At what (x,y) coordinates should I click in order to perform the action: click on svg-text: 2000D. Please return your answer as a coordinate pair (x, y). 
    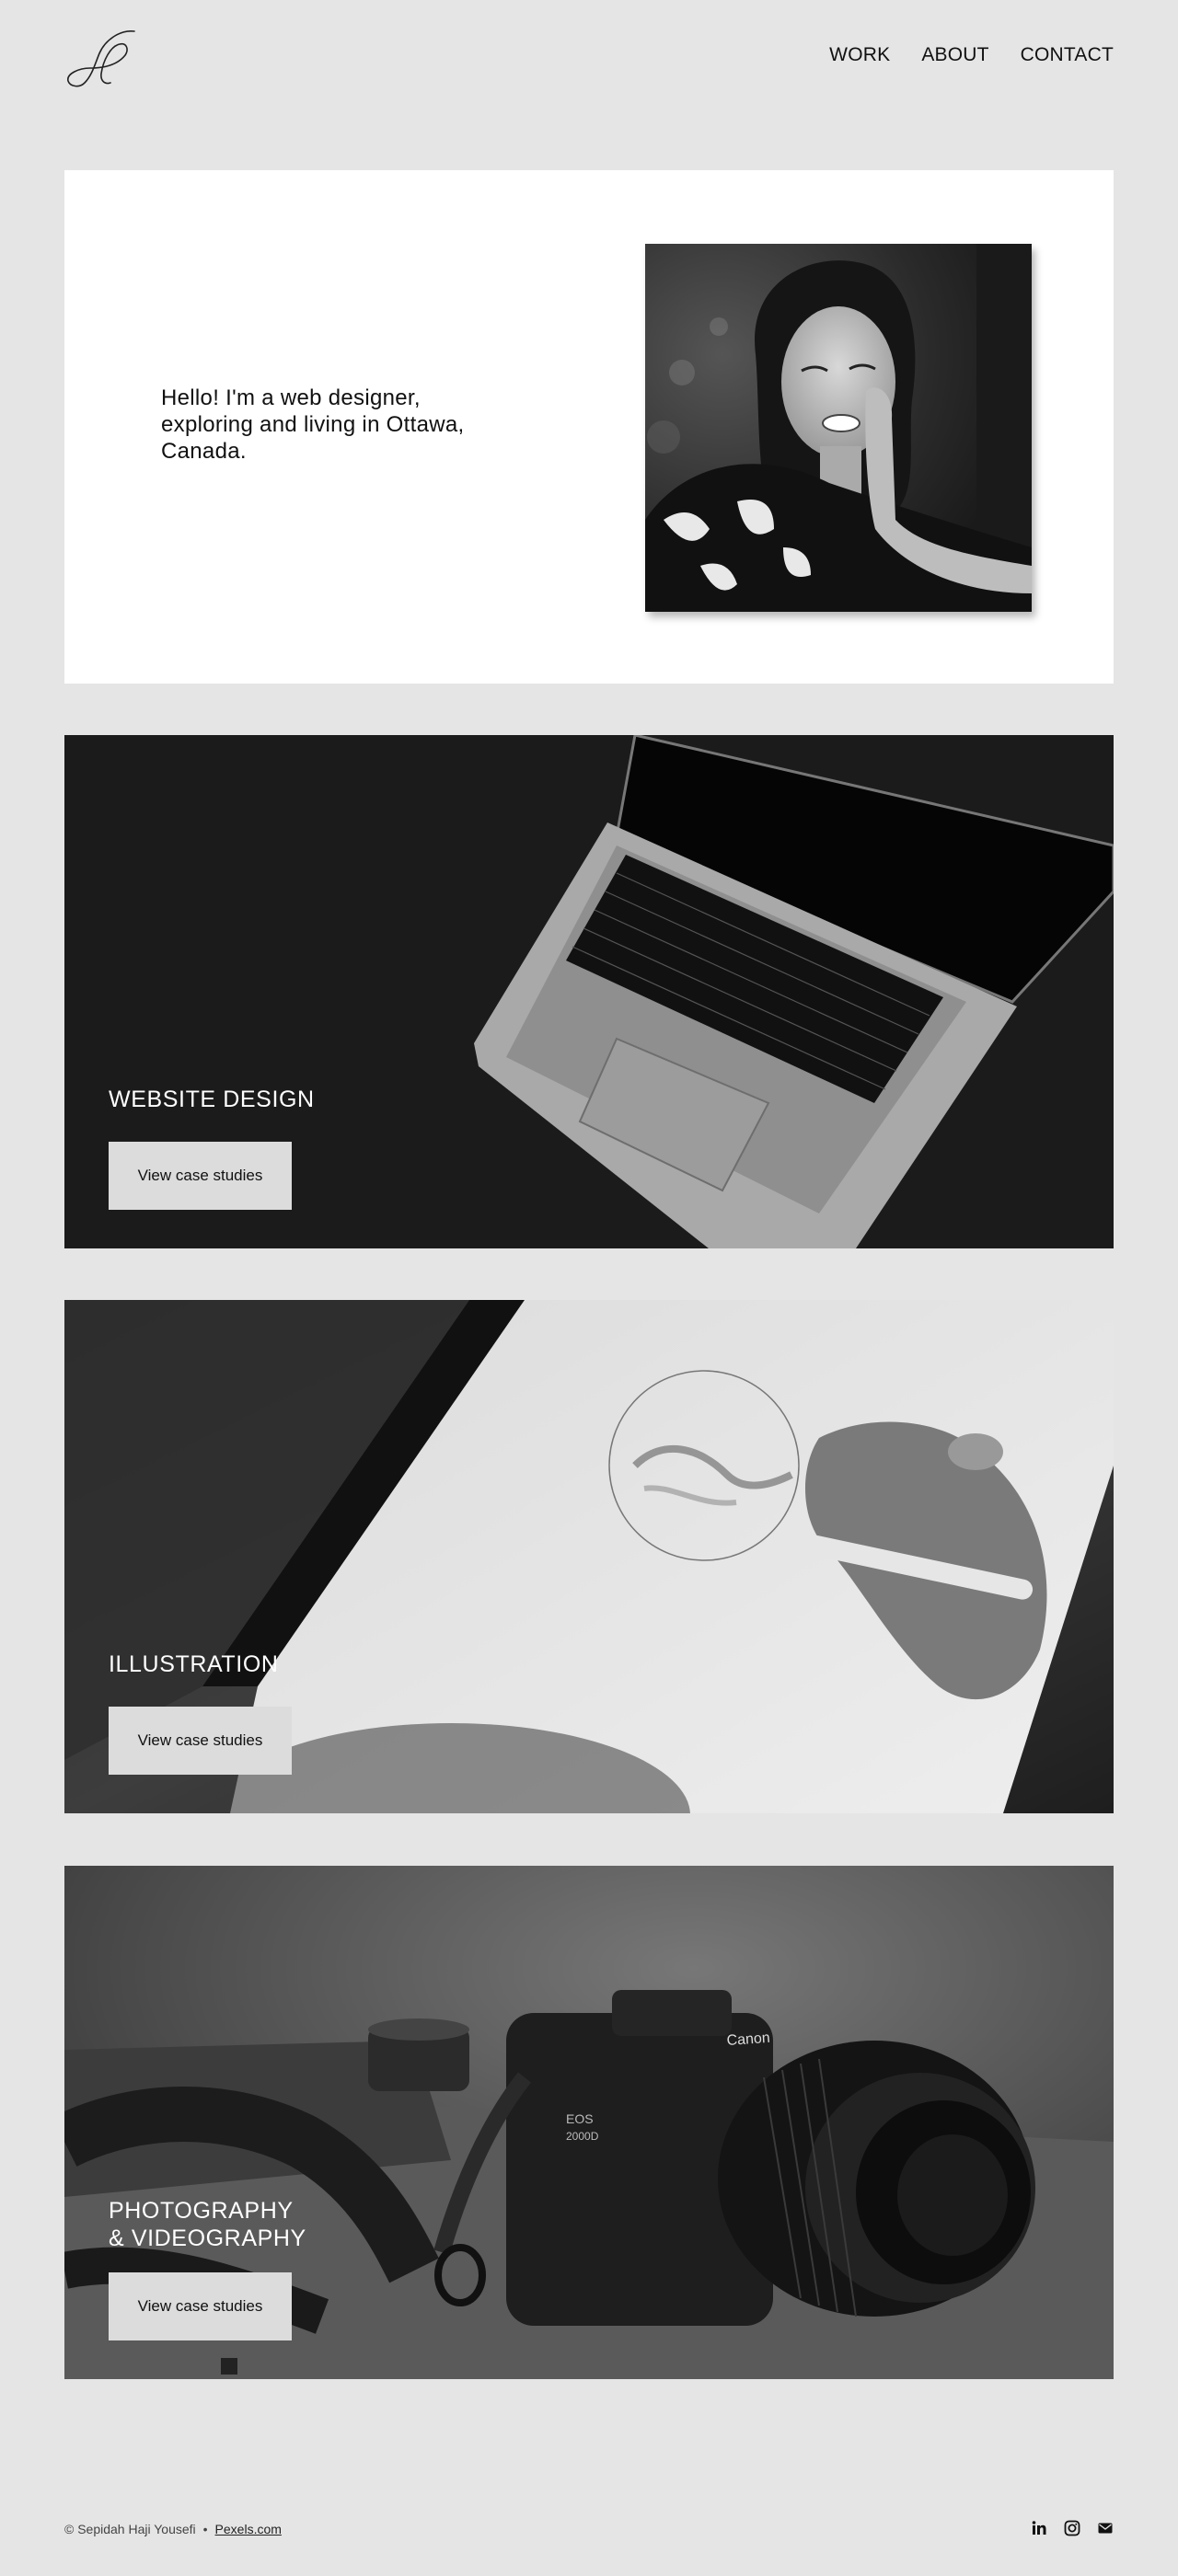
    Looking at the image, I should click on (582, 2136).